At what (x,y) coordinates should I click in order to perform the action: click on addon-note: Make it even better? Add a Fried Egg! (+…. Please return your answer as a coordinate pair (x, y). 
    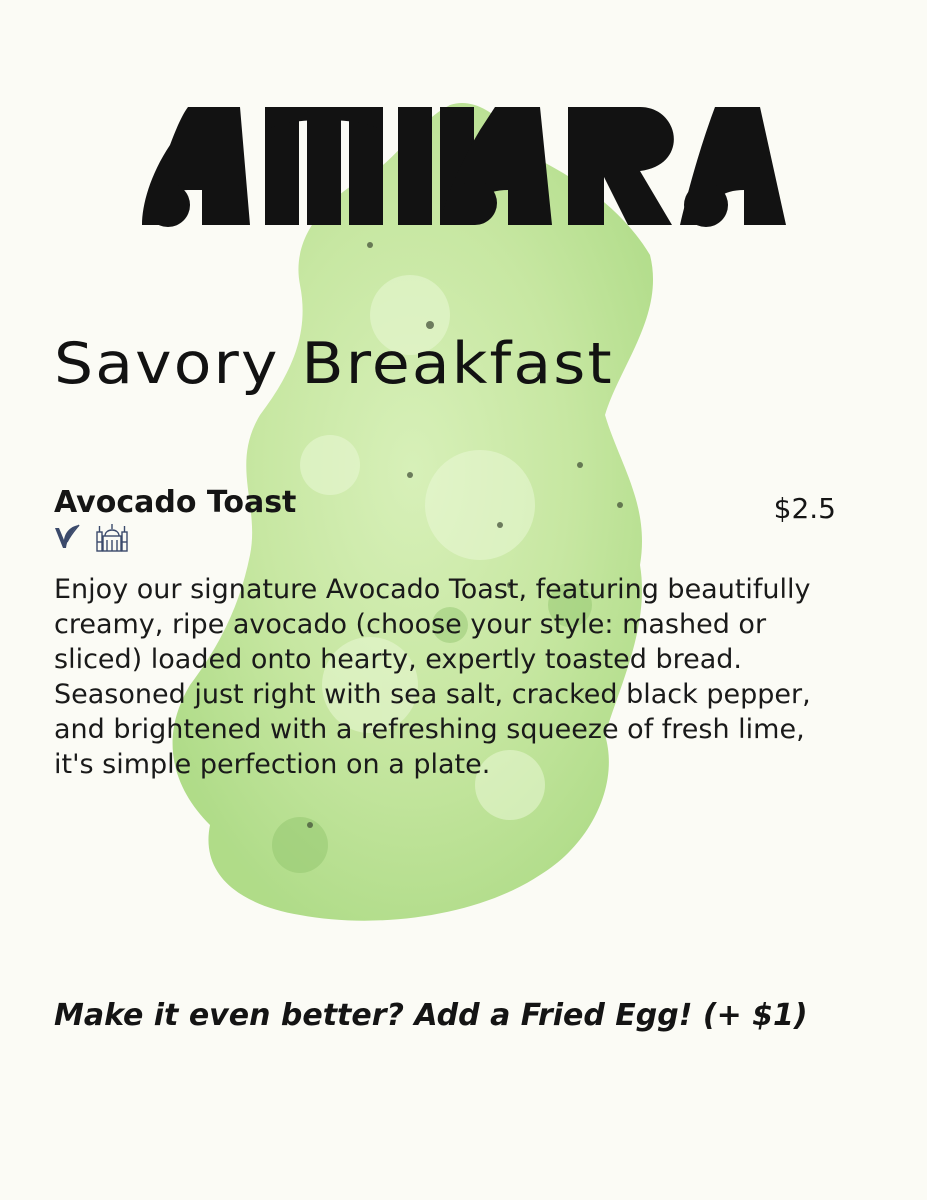
    Looking at the image, I should click on (431, 1015).